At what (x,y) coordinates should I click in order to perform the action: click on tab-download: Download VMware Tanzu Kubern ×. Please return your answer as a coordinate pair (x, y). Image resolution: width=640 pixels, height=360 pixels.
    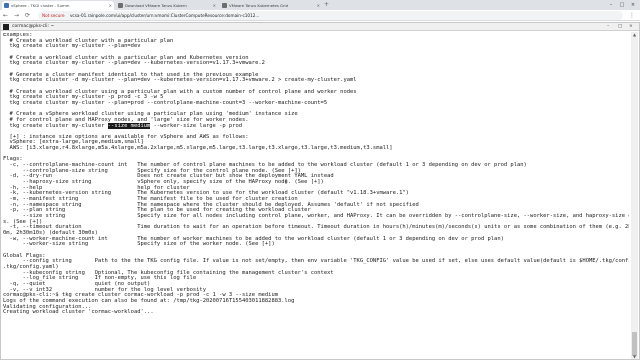
    Looking at the image, I should click on (167, 5).